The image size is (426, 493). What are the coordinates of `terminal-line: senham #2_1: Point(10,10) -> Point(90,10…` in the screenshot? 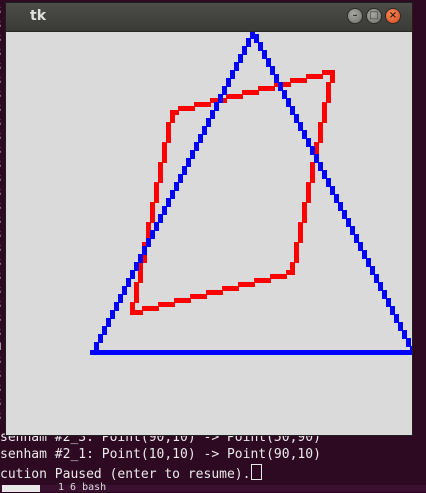 It's located at (160, 454).